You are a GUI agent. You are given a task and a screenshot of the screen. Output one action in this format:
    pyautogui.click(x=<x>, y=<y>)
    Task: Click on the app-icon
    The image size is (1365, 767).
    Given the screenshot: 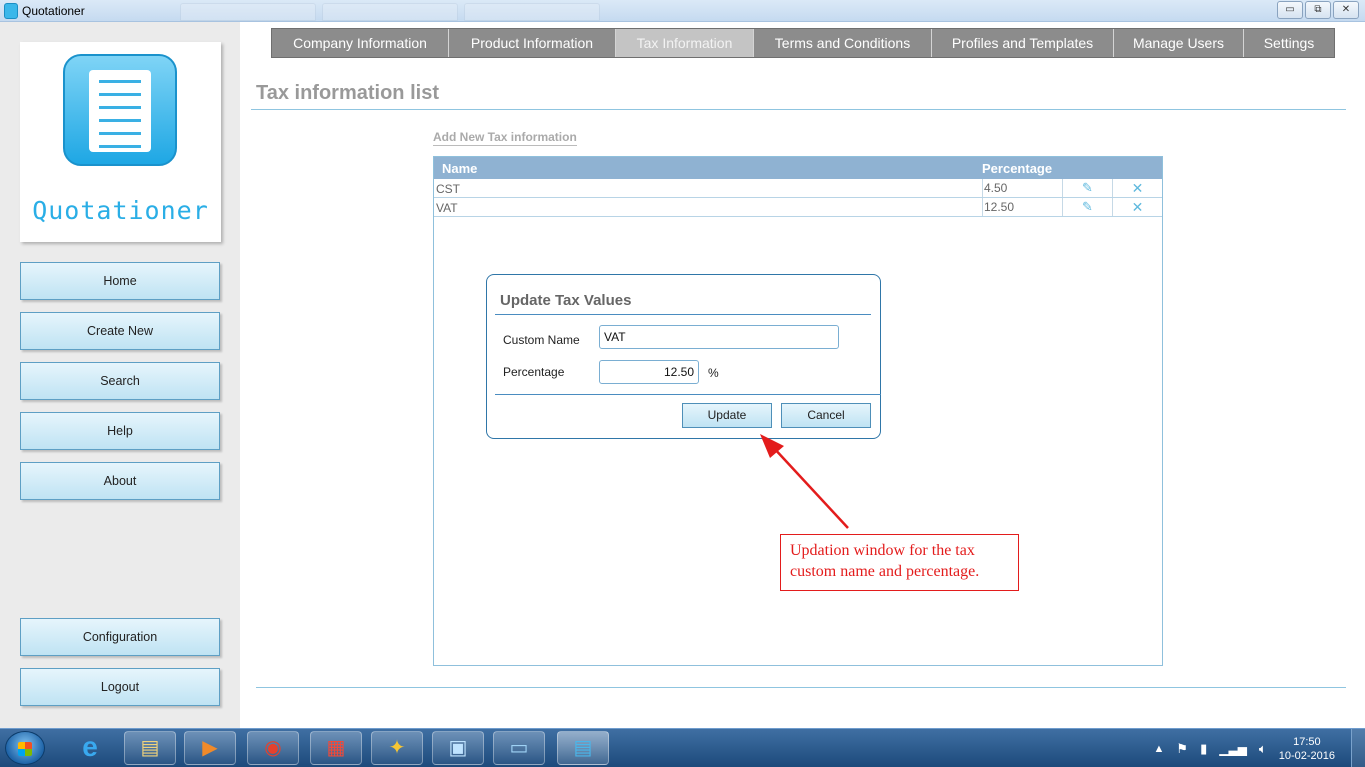 What is the action you would take?
    pyautogui.click(x=11, y=11)
    